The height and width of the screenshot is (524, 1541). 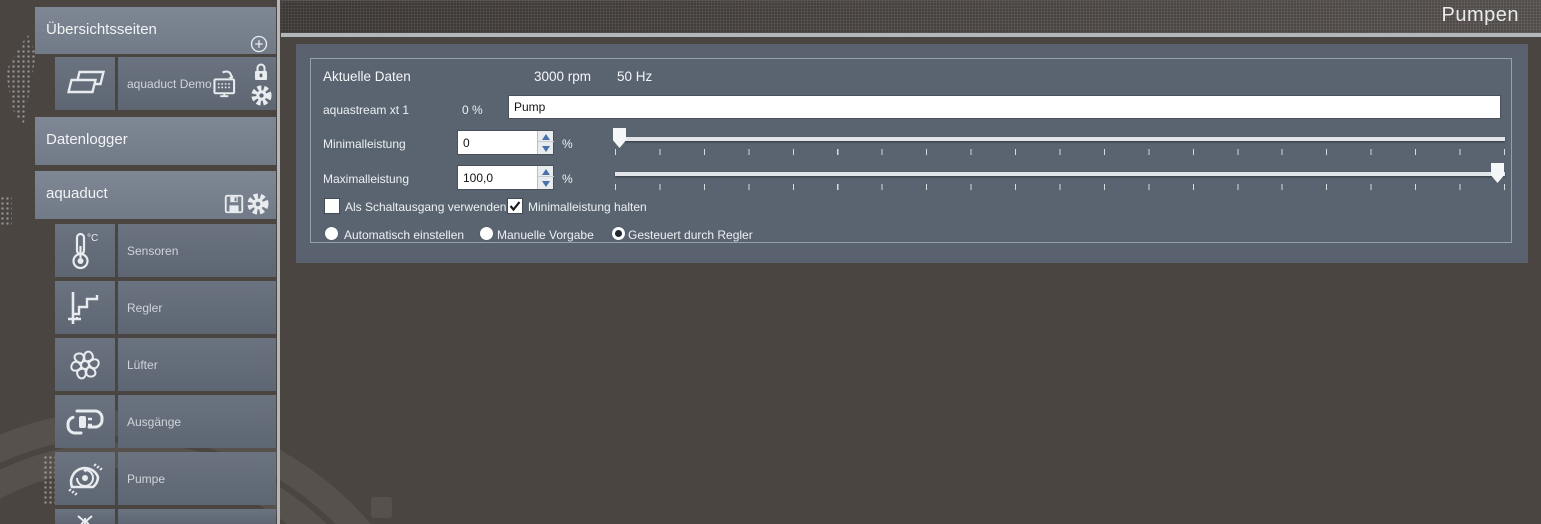 I want to click on sensoren-icon-box: °C, so click(x=85, y=250).